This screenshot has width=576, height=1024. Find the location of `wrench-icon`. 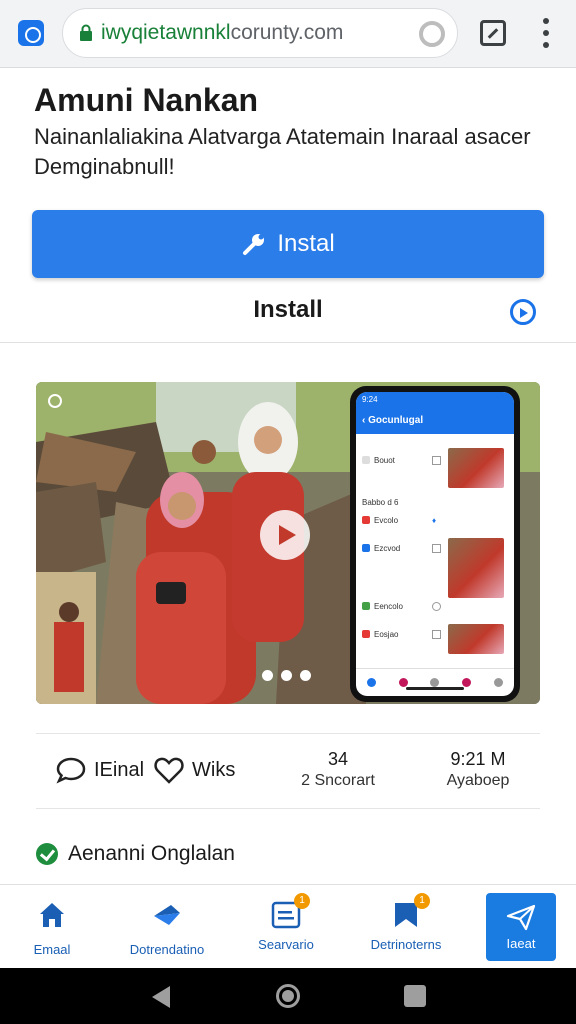

wrench-icon is located at coordinates (254, 244).